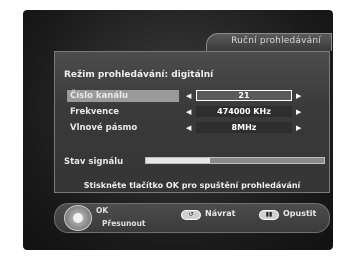 The height and width of the screenshot is (266, 357). What do you see at coordinates (235, 160) in the screenshot?
I see `signal-bar` at bounding box center [235, 160].